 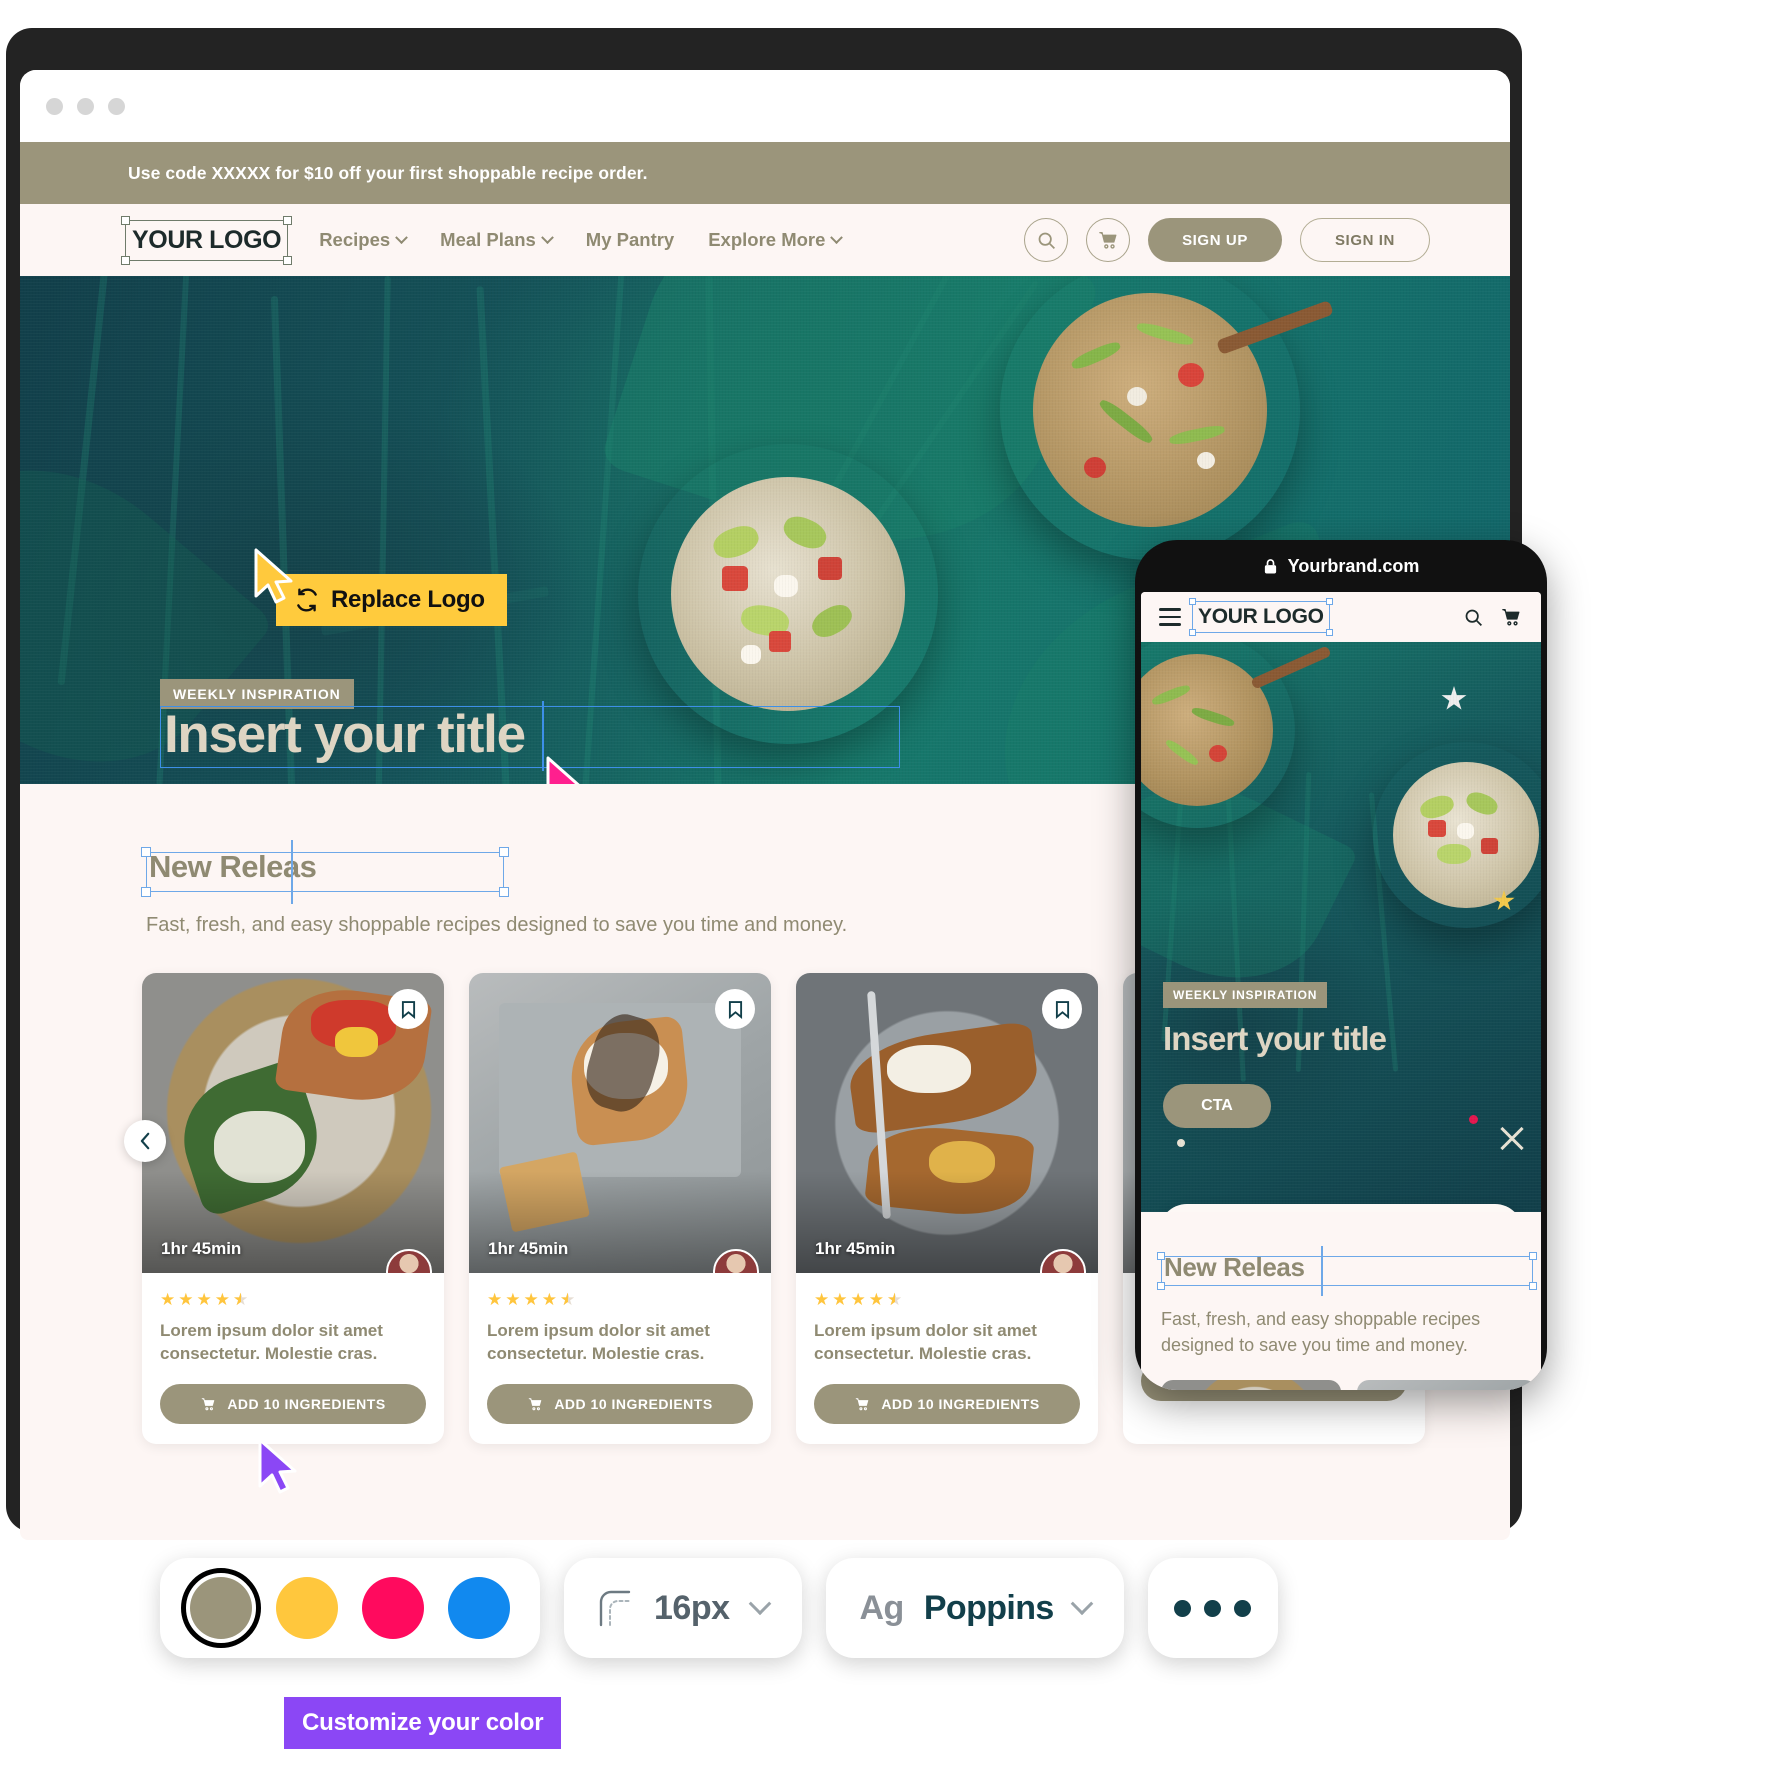 What do you see at coordinates (408, 599) in the screenshot?
I see `replace-logo-label: Replace Logo` at bounding box center [408, 599].